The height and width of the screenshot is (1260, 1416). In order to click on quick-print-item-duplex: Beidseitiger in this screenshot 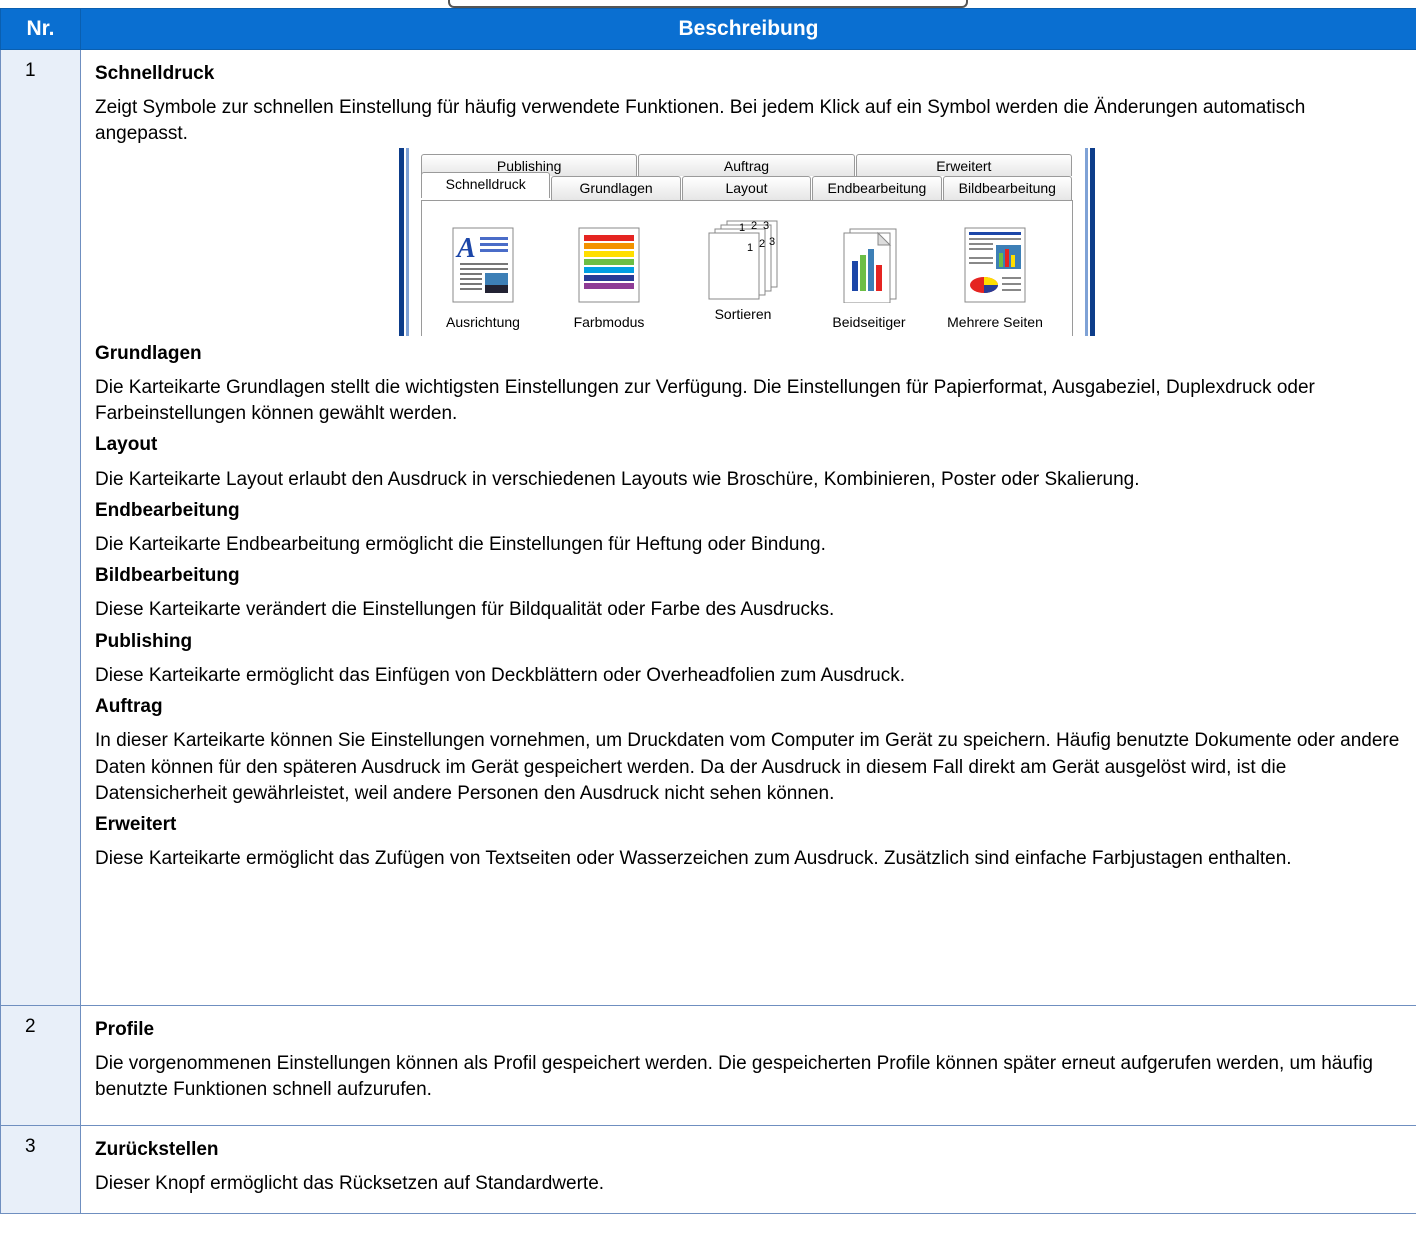, I will do `click(869, 279)`.